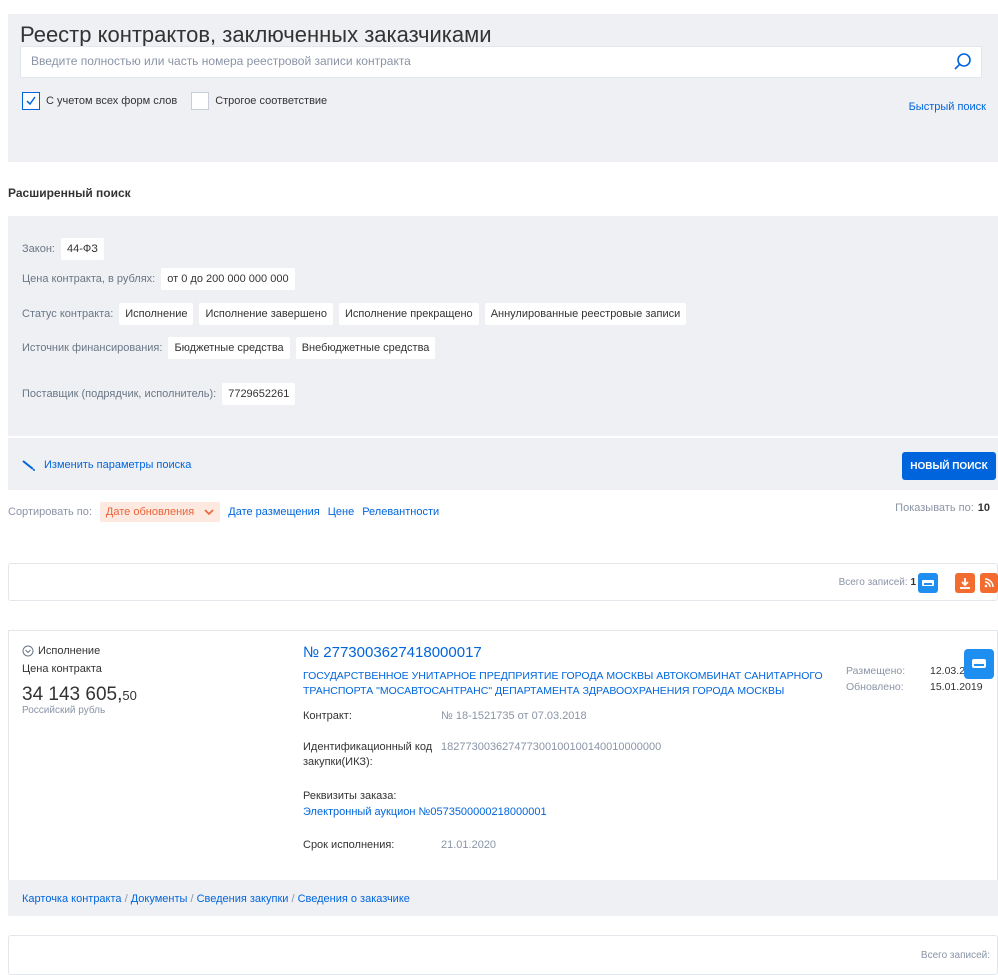  What do you see at coordinates (514, 716) in the screenshot?
I see `contract-value: № 18-1521735 от 07.03.2018` at bounding box center [514, 716].